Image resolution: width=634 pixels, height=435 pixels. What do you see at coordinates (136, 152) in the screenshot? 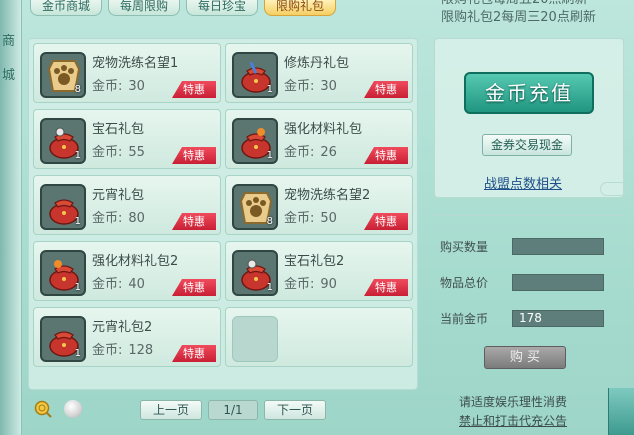
I see `price-value: 55` at bounding box center [136, 152].